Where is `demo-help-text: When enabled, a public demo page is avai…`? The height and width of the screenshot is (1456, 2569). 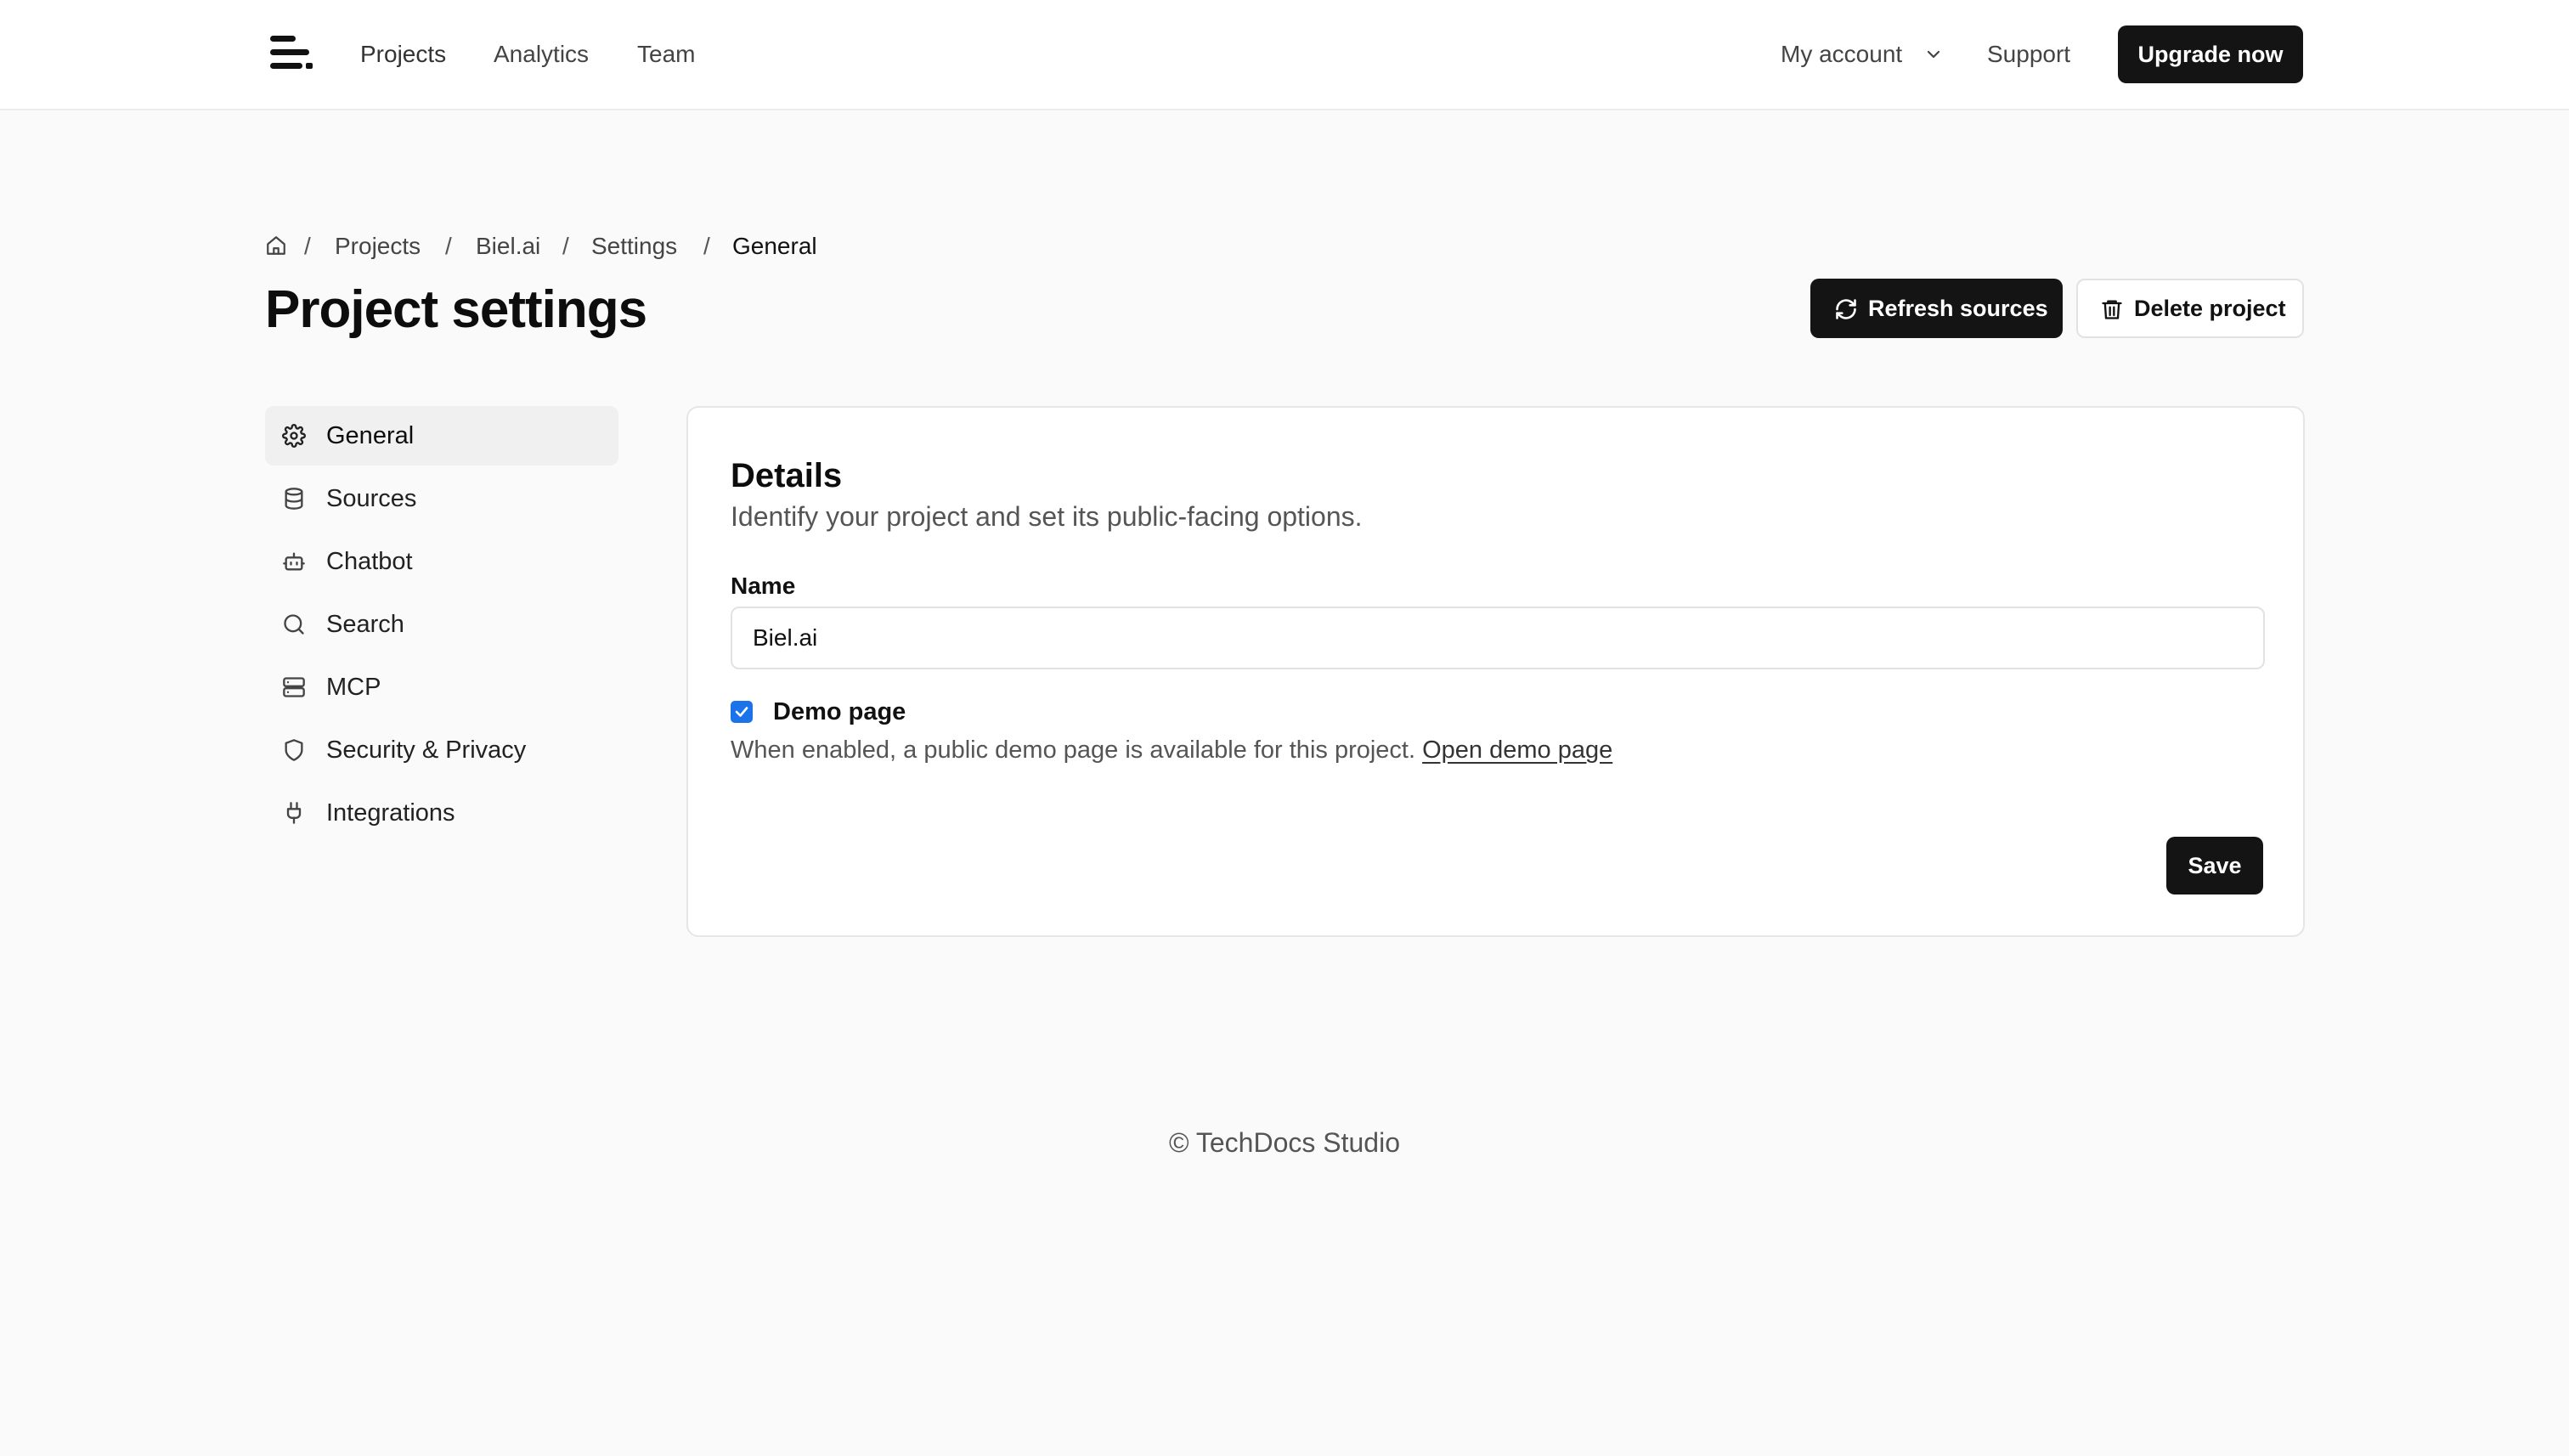 demo-help-text: When enabled, a public demo page is avai… is located at coordinates (1073, 750).